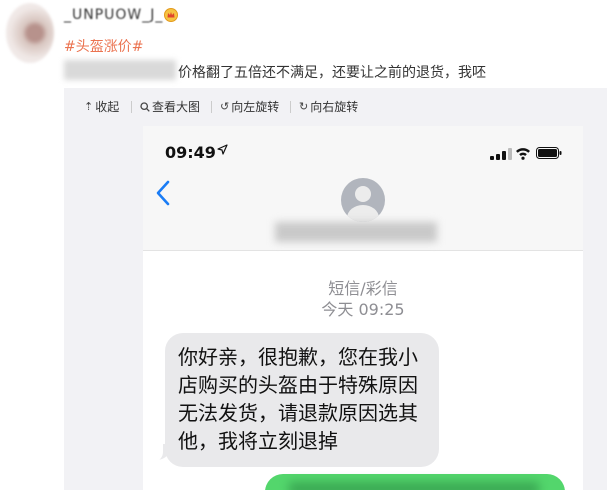 The height and width of the screenshot is (490, 607). Describe the element at coordinates (163, 193) in the screenshot. I see `back-chevron-icon` at that location.